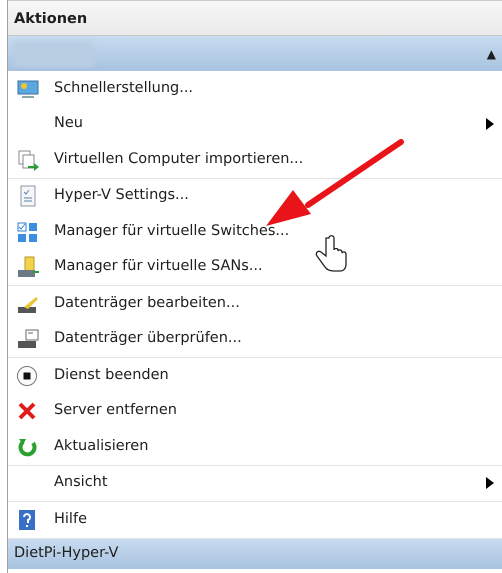  I want to click on section-header: ▲, so click(255, 53).